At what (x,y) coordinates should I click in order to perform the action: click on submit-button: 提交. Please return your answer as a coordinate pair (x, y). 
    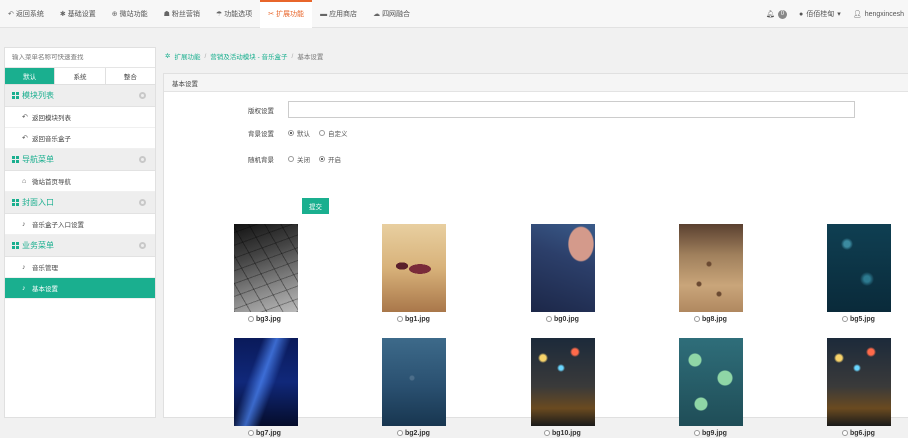
    Looking at the image, I should click on (315, 206).